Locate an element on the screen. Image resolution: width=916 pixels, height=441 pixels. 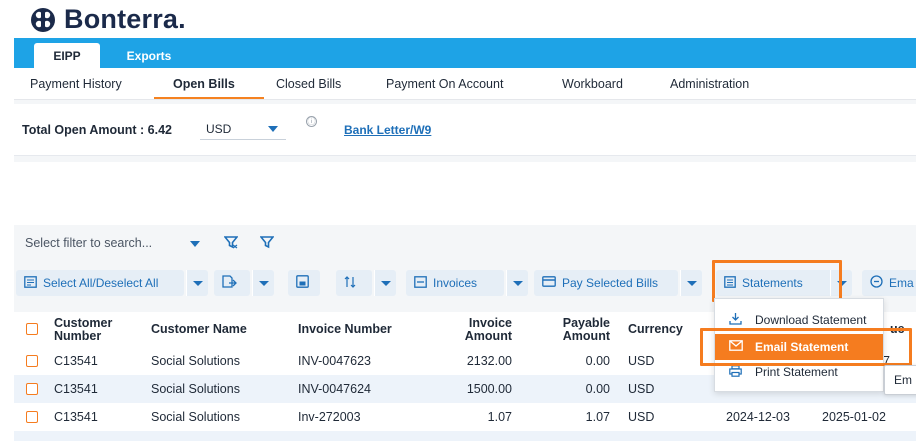
col-invoice-amount: Invoice Amount is located at coordinates (473, 330).